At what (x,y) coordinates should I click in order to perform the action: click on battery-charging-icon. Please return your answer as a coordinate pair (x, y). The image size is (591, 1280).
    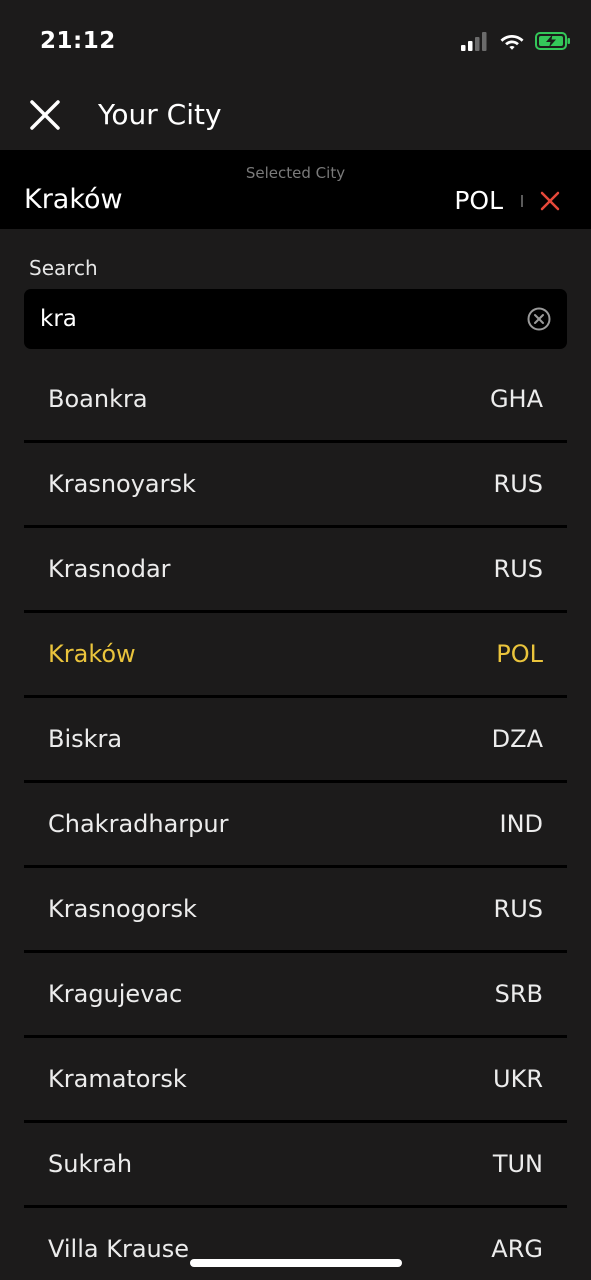
    Looking at the image, I should click on (552, 41).